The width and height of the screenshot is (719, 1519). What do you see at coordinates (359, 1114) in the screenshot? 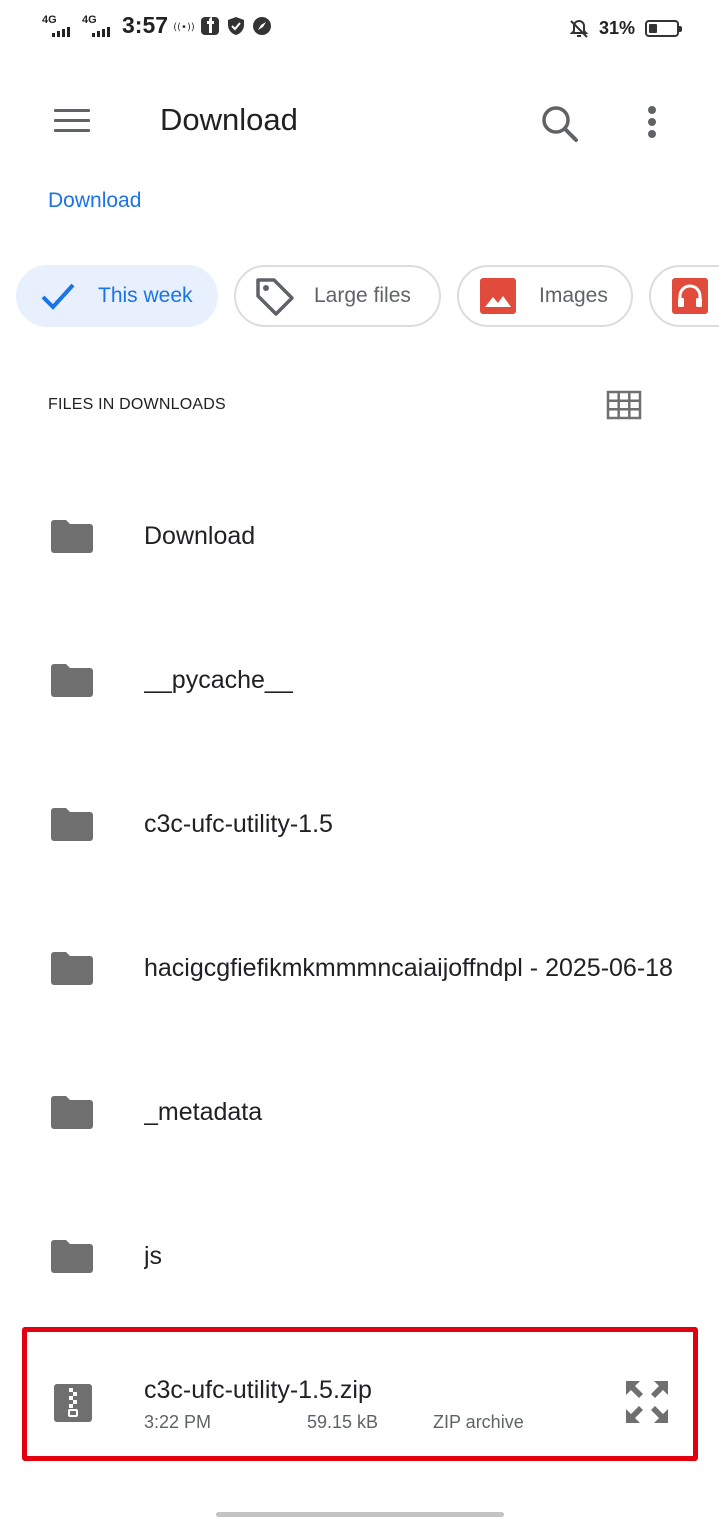
I see `folder-row: _metadata` at bounding box center [359, 1114].